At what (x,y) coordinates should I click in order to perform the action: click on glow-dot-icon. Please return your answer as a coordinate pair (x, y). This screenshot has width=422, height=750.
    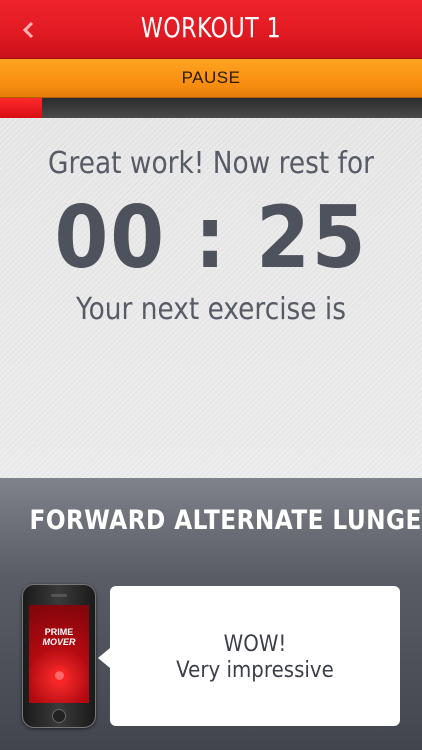
    Looking at the image, I should click on (59, 675).